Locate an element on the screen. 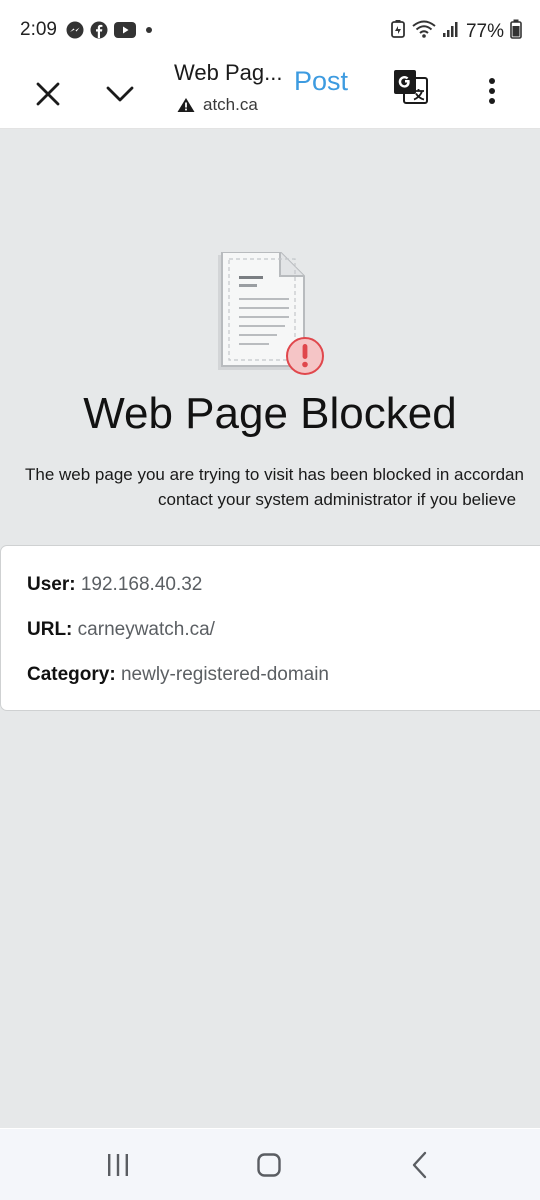 Image resolution: width=540 pixels, height=1200 pixels. back-icon is located at coordinates (419, 1165).